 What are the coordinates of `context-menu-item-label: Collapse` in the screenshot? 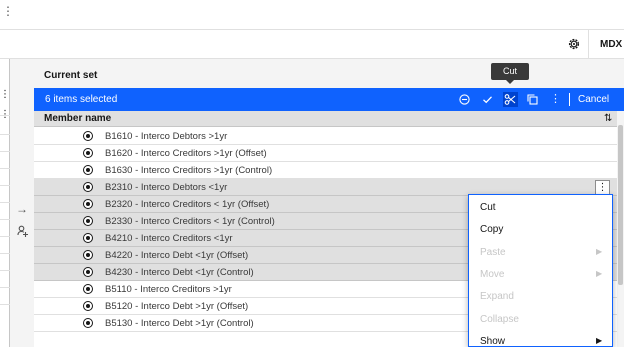 It's located at (499, 319).